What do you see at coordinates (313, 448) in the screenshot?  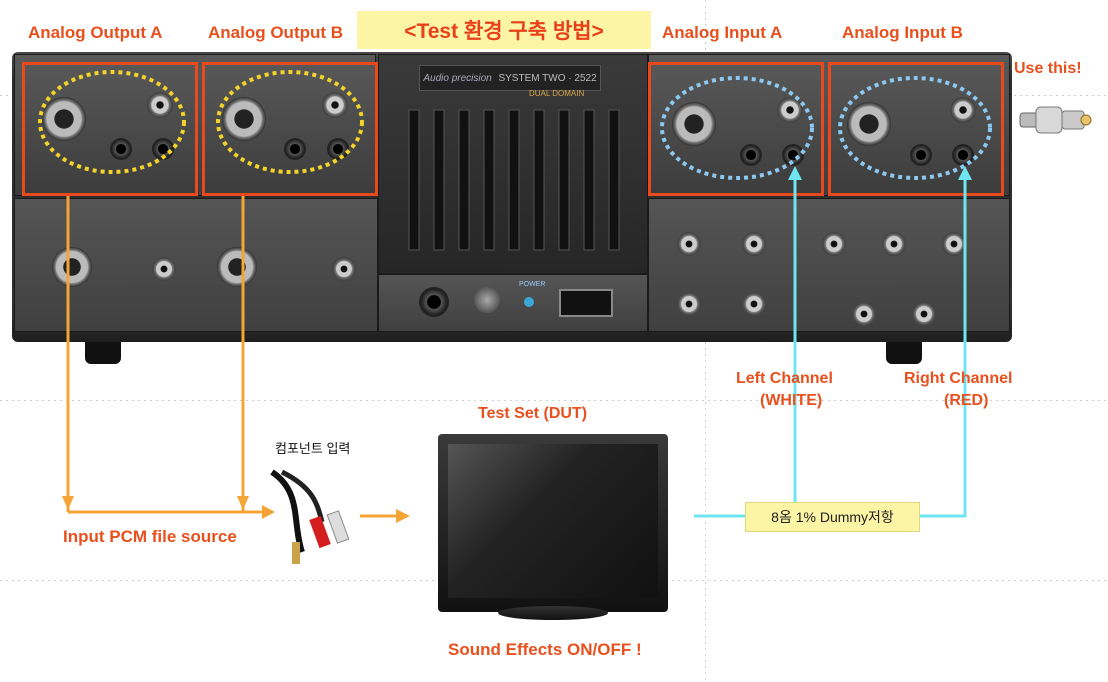 I see `label-component-input: 컴포넌트 입력` at bounding box center [313, 448].